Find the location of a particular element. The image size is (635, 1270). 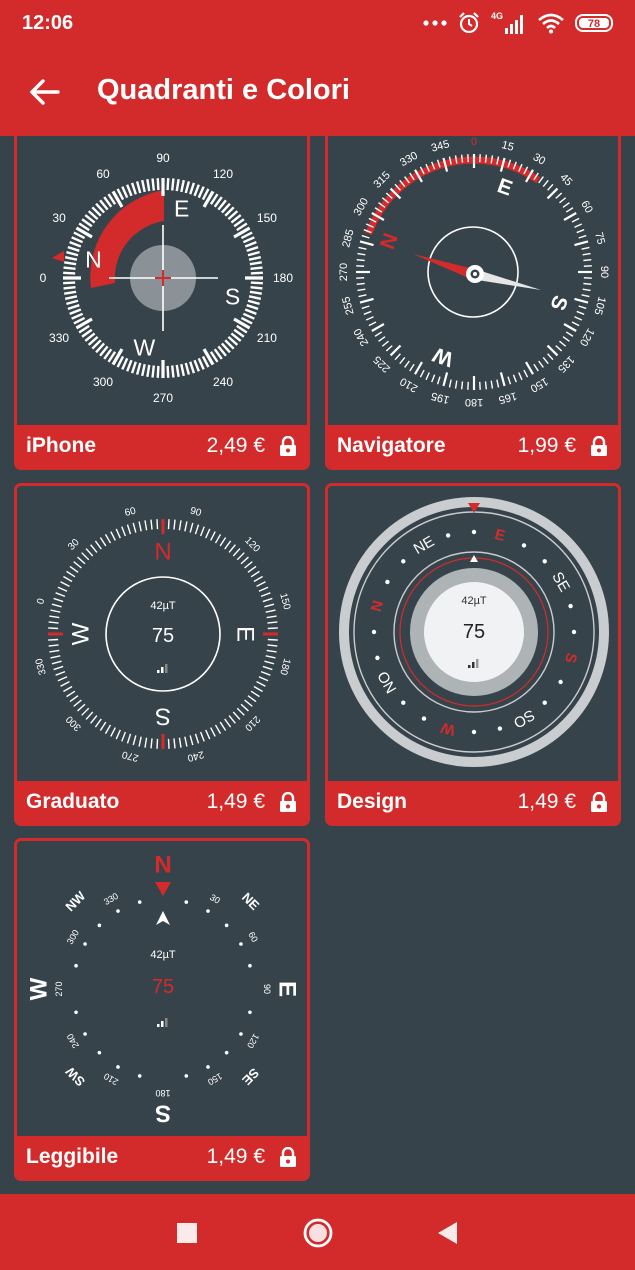

field-strength: 42µT is located at coordinates (163, 955).